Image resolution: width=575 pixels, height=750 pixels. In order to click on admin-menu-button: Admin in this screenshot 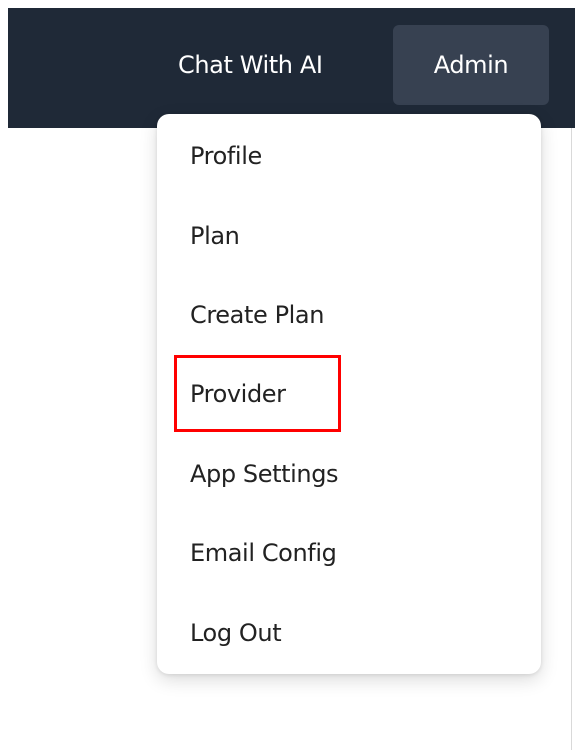, I will do `click(471, 65)`.